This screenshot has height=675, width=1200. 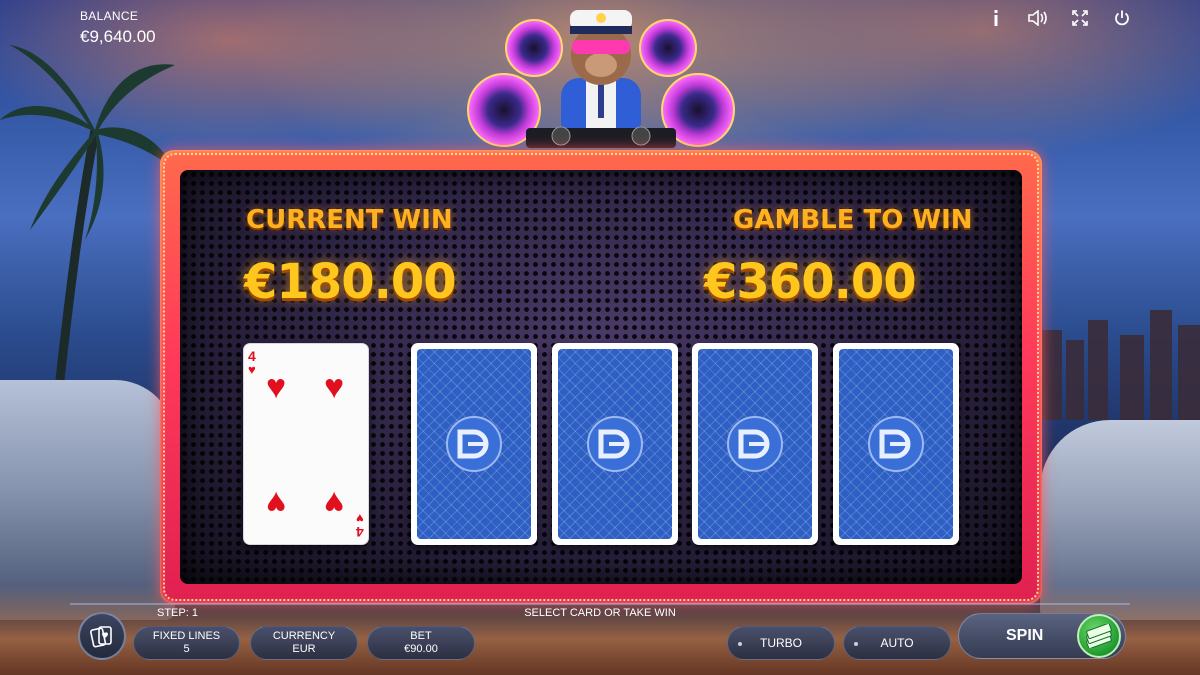 I want to click on turbo-label: TURBO, so click(x=781, y=642).